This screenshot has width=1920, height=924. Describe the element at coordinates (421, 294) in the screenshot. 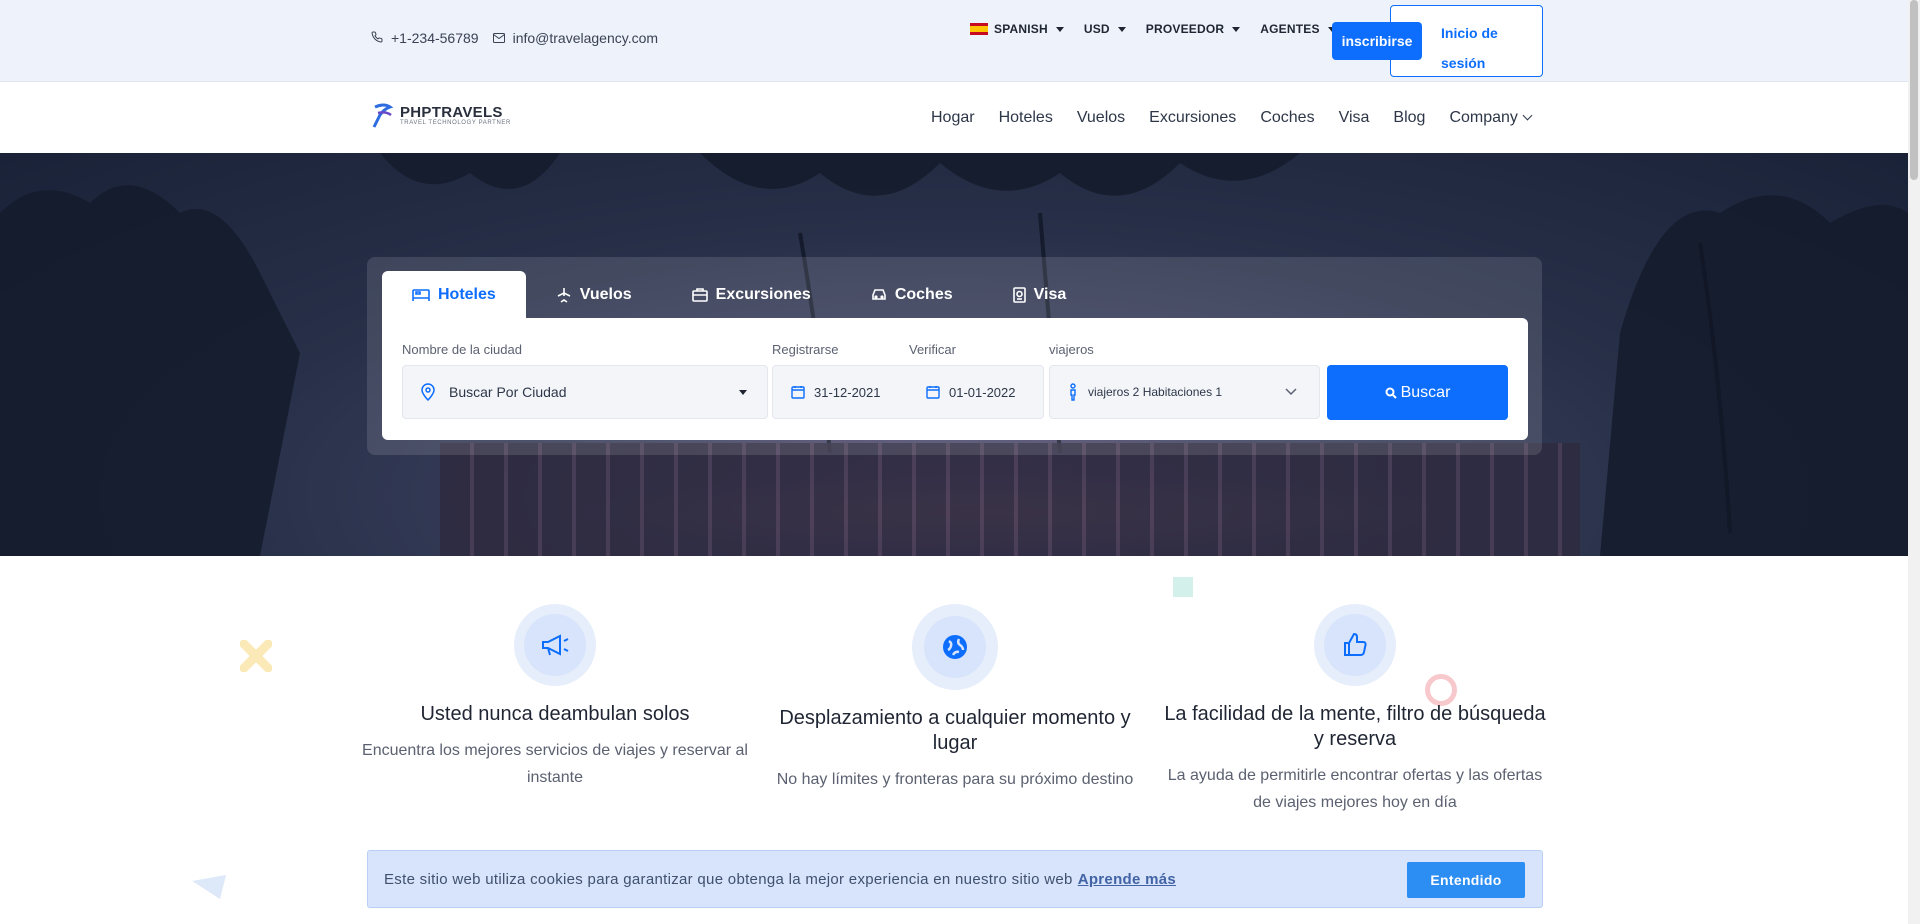

I see `bed-icon` at that location.